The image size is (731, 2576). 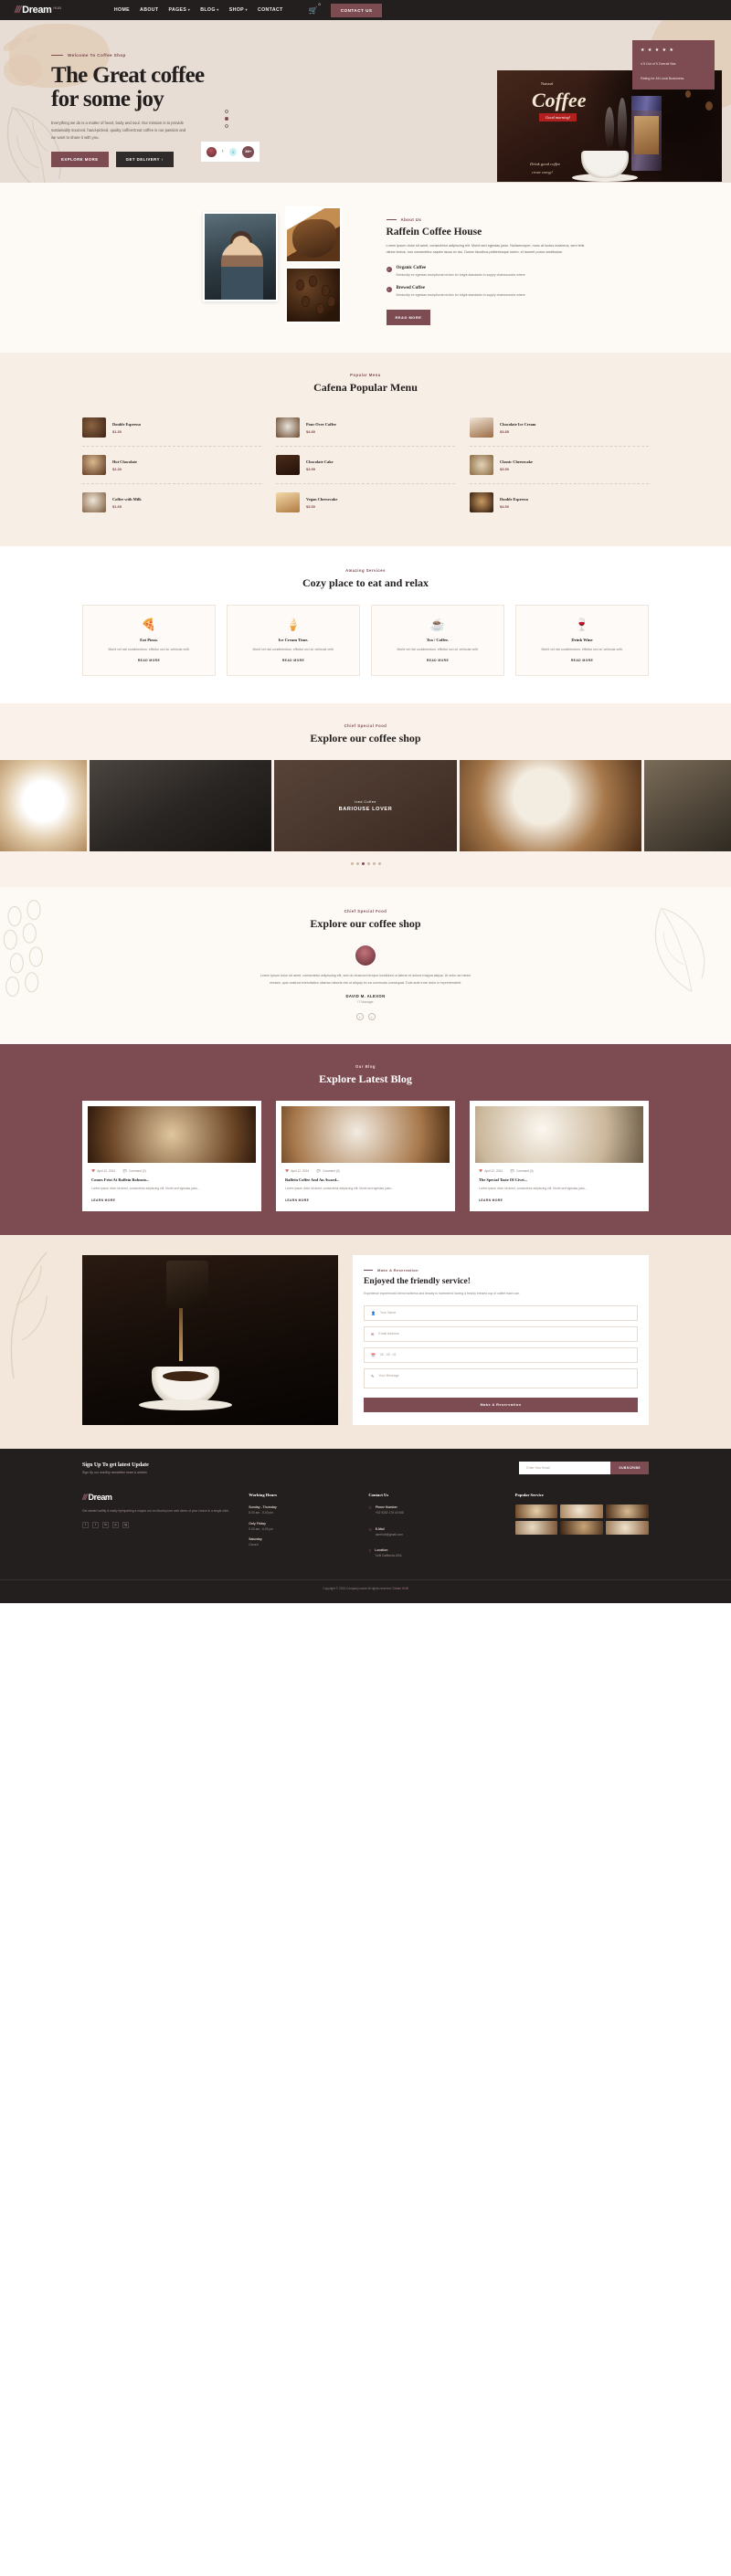 I want to click on menu-item-name: Classic Cheesecake, so click(x=516, y=462).